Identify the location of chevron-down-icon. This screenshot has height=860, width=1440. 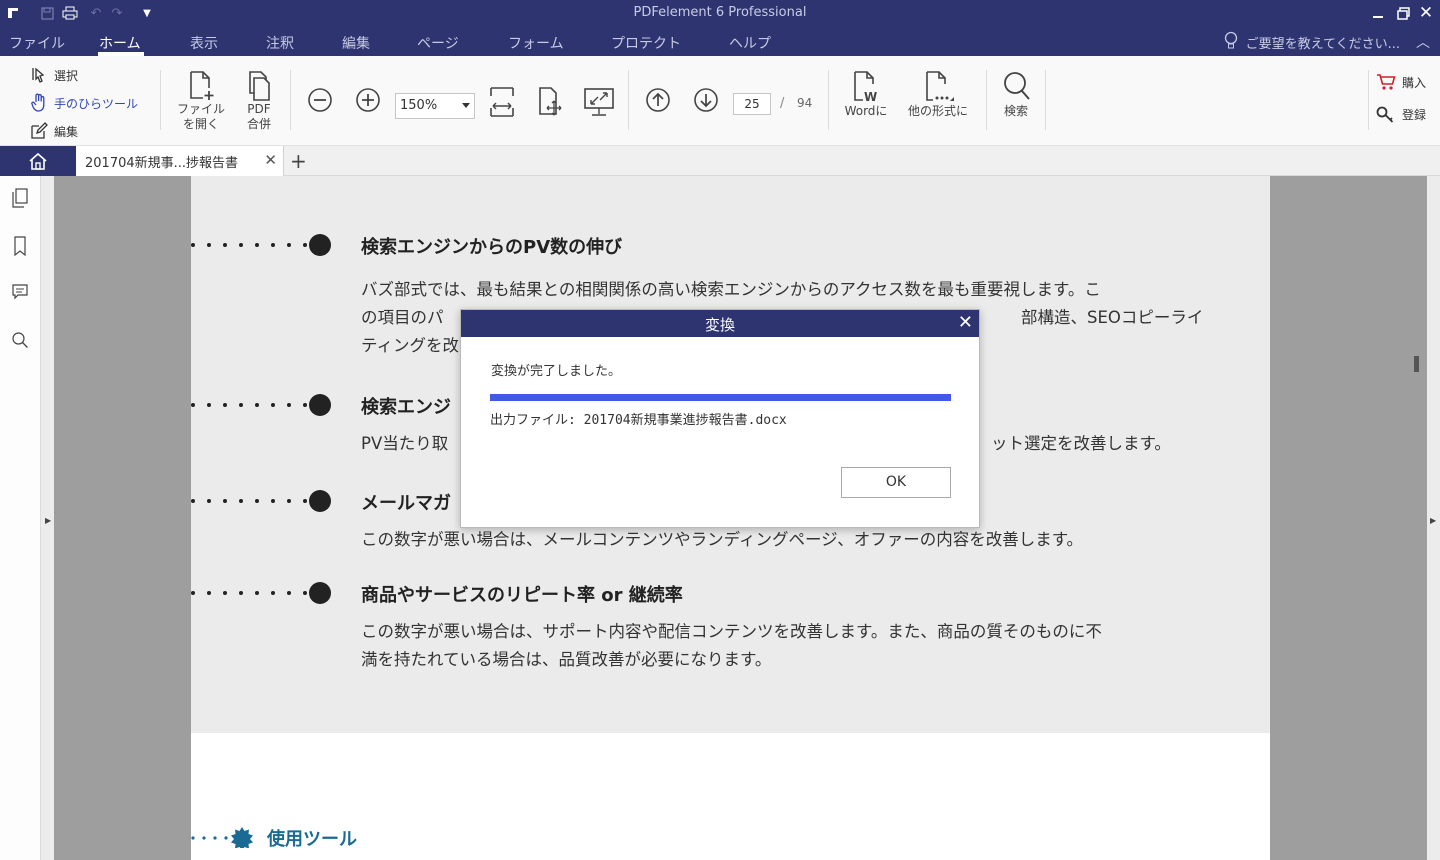
(466, 105).